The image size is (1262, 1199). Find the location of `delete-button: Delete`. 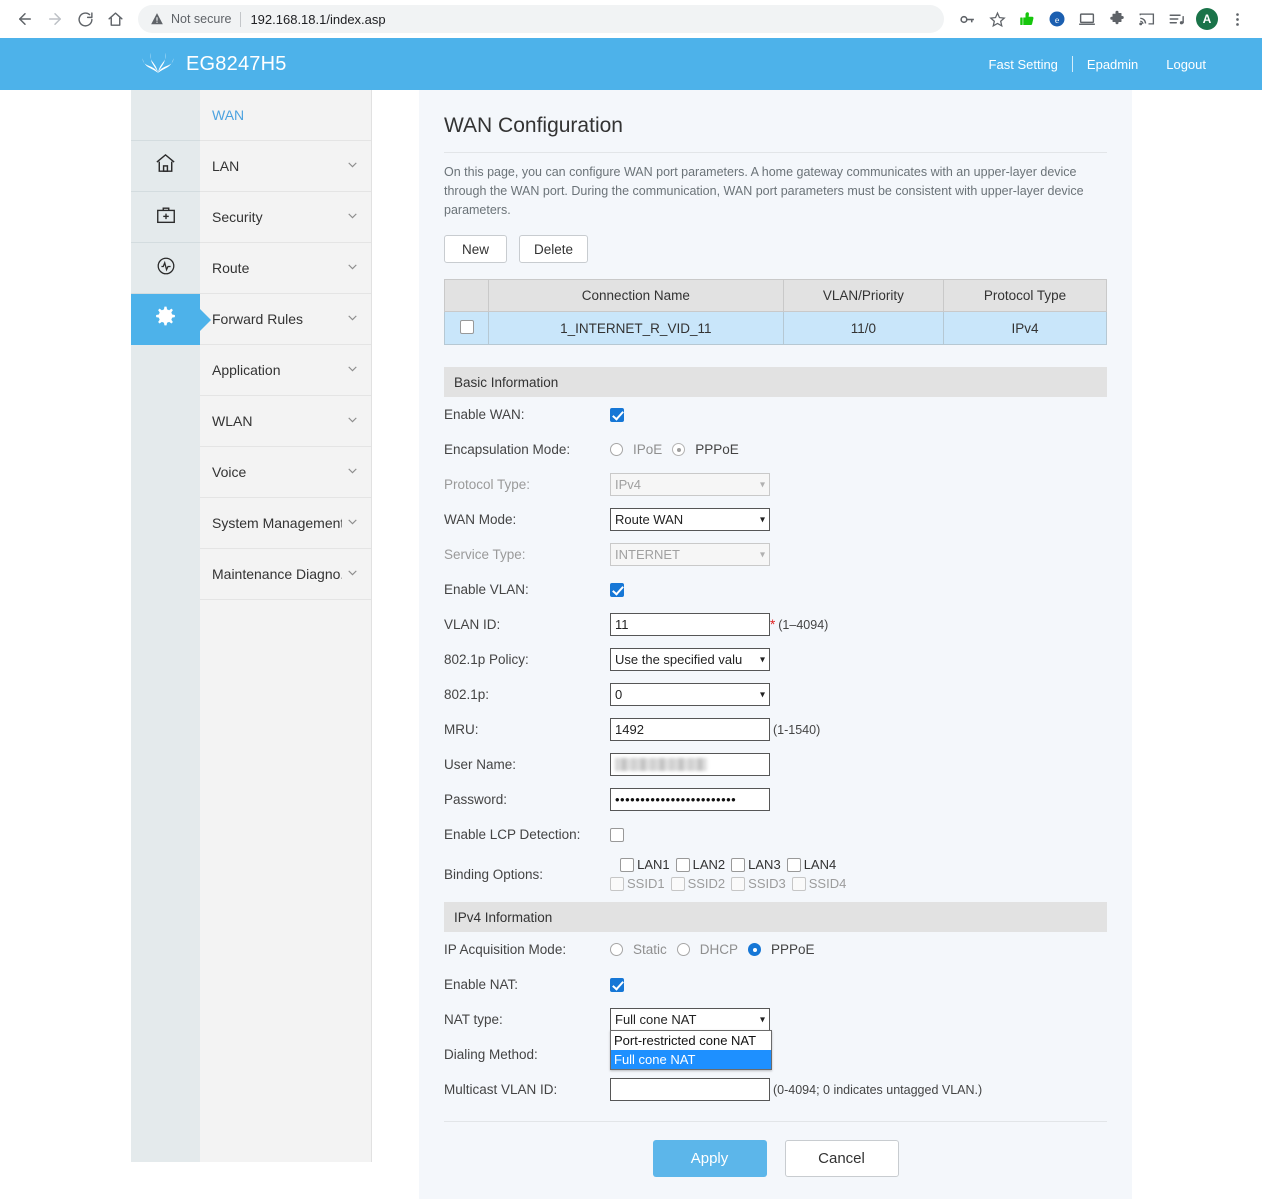

delete-button: Delete is located at coordinates (554, 249).